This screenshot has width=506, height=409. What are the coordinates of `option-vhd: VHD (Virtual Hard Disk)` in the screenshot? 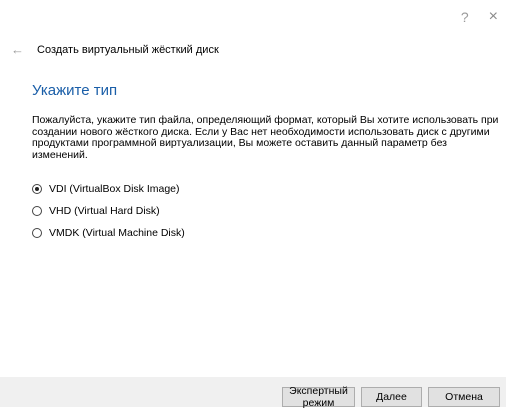 It's located at (108, 211).